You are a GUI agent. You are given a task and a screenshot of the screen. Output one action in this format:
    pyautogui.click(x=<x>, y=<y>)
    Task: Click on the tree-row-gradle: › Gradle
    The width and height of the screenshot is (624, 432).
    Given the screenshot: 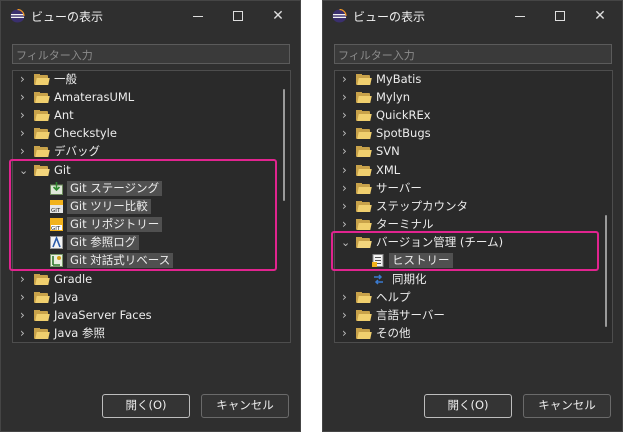 What is the action you would take?
    pyautogui.click(x=148, y=279)
    